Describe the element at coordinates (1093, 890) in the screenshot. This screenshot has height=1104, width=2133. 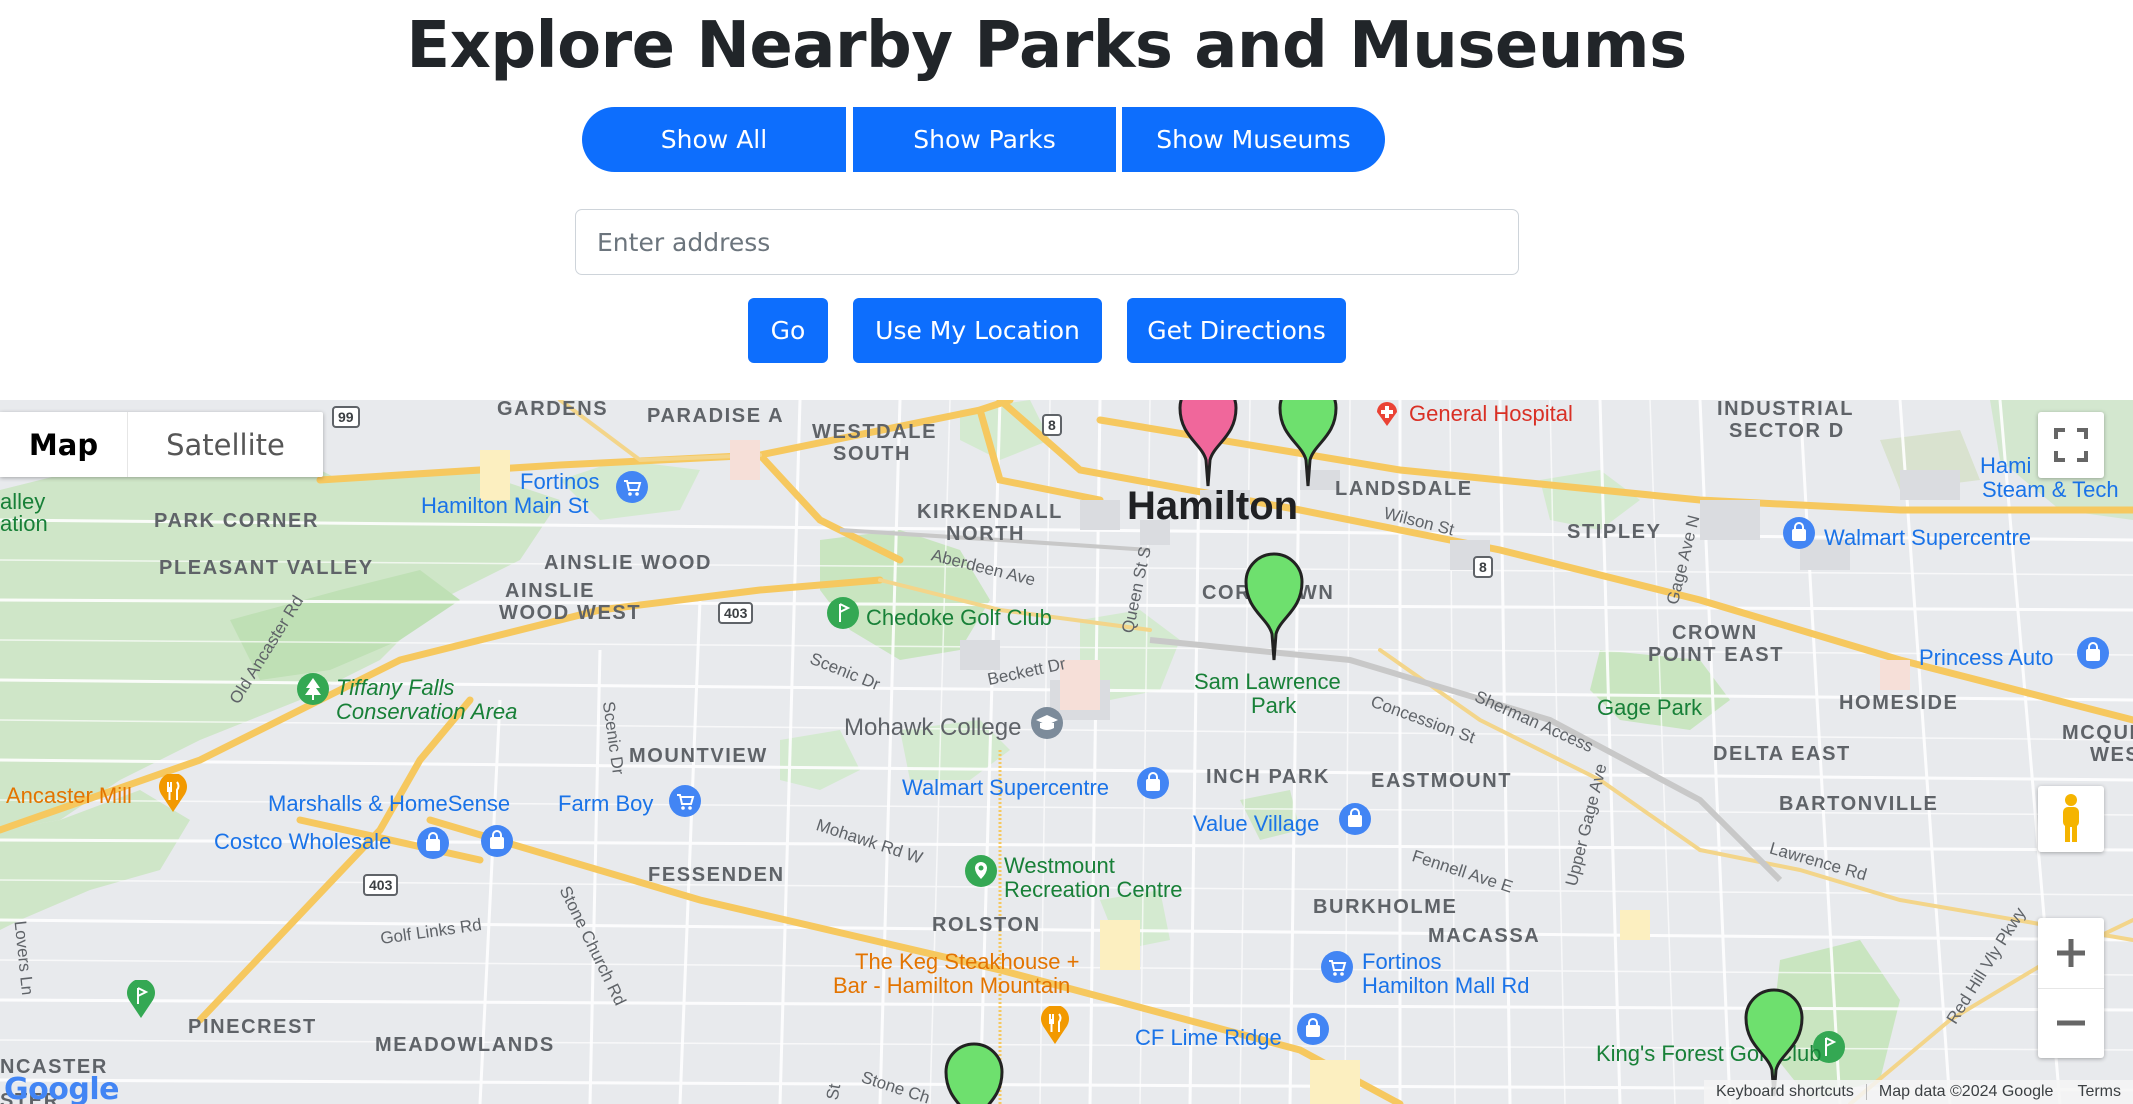
I see `poi-label: Recreation Centre` at that location.